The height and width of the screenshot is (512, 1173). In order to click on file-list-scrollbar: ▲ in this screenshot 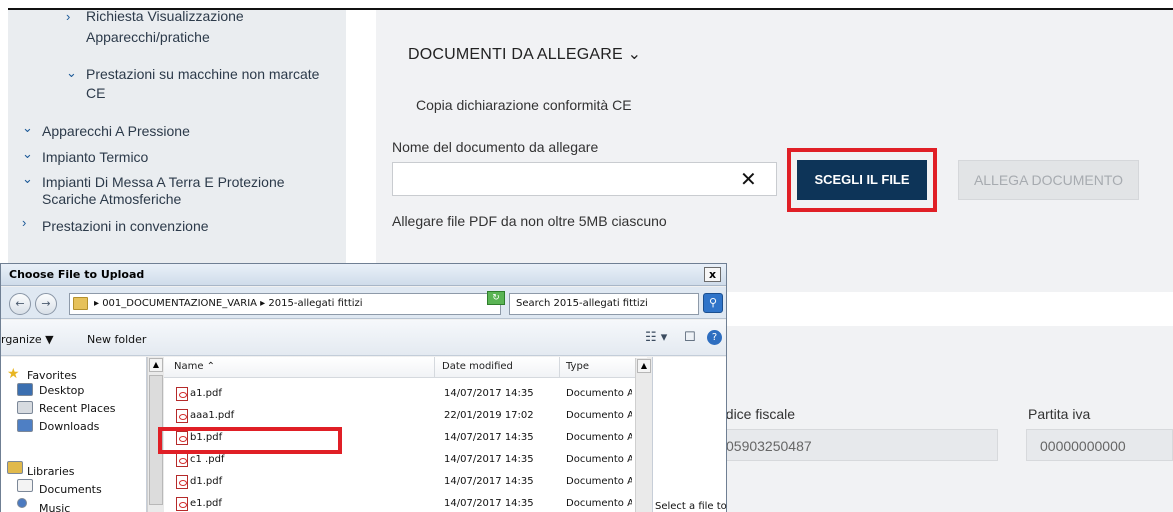, I will do `click(643, 435)`.